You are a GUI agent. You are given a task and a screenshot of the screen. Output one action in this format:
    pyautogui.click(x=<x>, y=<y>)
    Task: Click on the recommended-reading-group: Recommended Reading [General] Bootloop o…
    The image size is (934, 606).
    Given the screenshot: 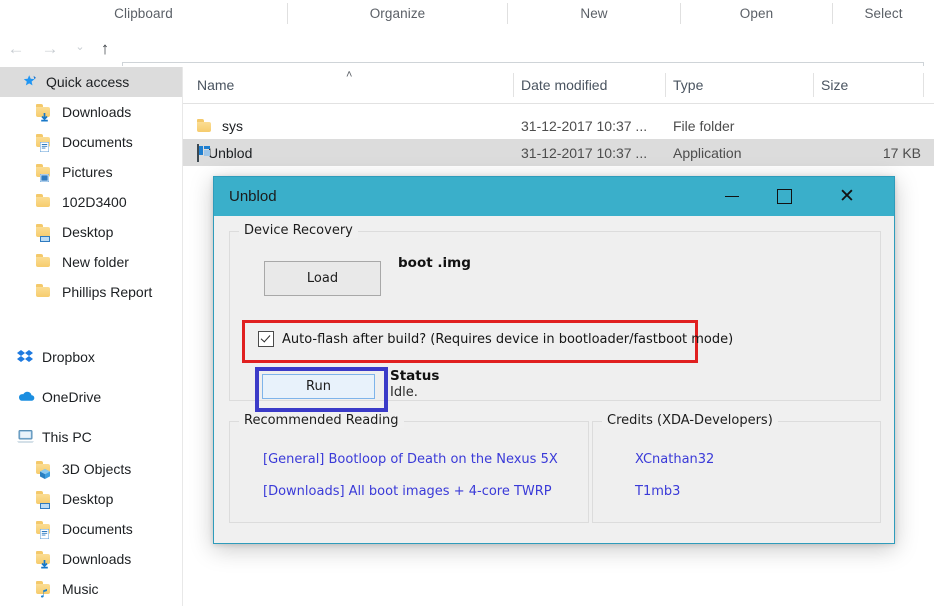 What is the action you would take?
    pyautogui.click(x=409, y=468)
    